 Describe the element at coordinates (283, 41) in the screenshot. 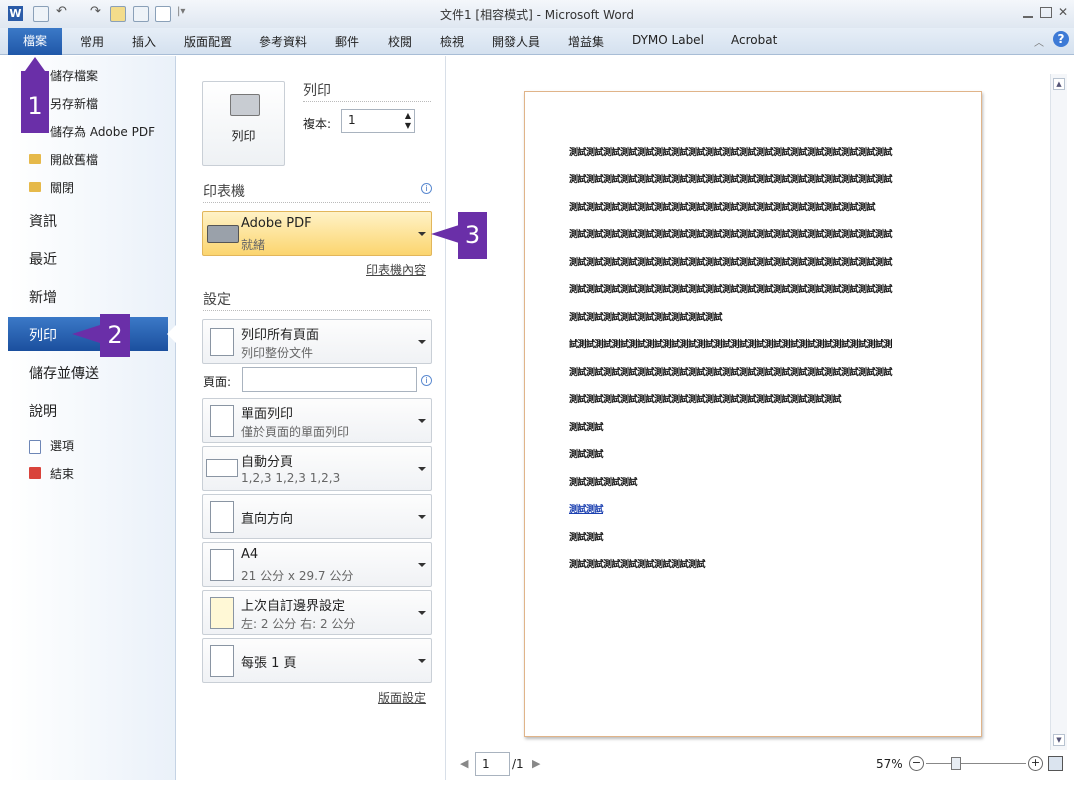

I see `tab-references: 參考資料` at that location.